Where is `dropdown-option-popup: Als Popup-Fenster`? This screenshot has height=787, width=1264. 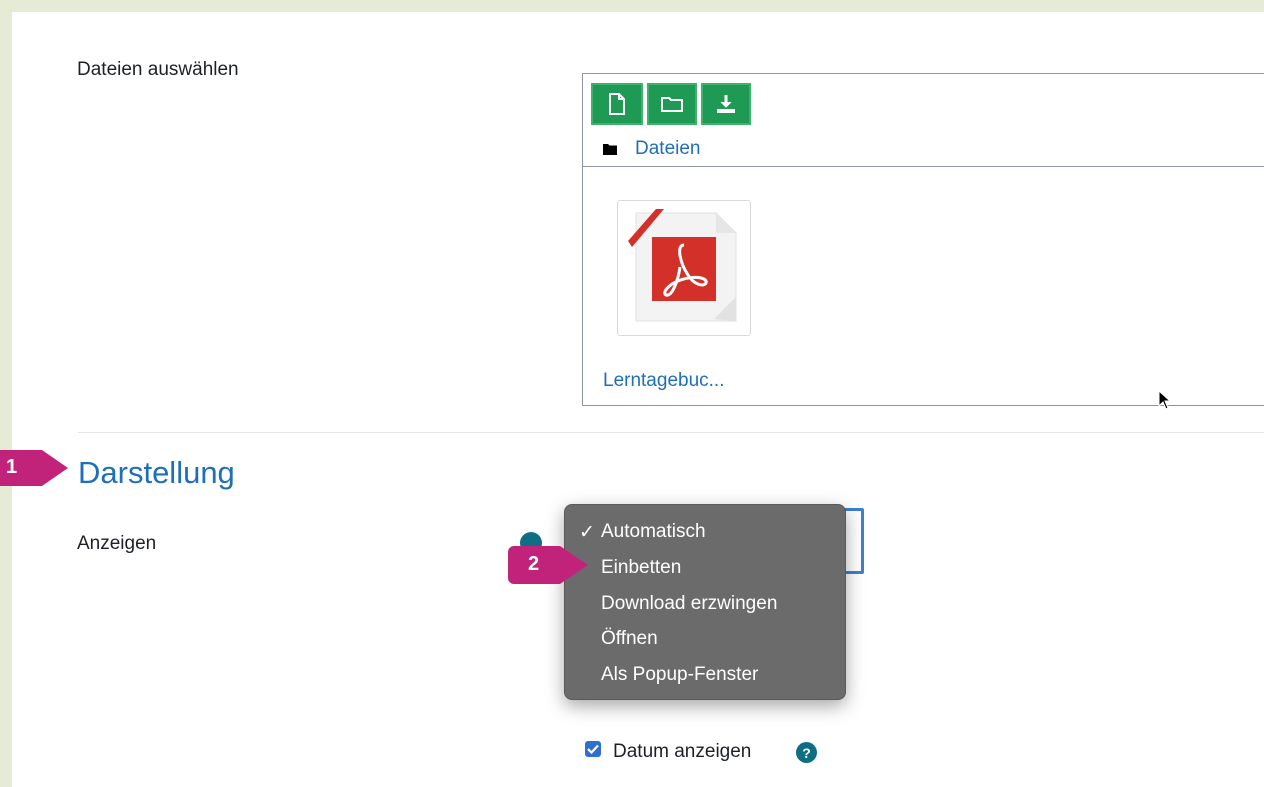
dropdown-option-popup: Als Popup-Fenster is located at coordinates (679, 675).